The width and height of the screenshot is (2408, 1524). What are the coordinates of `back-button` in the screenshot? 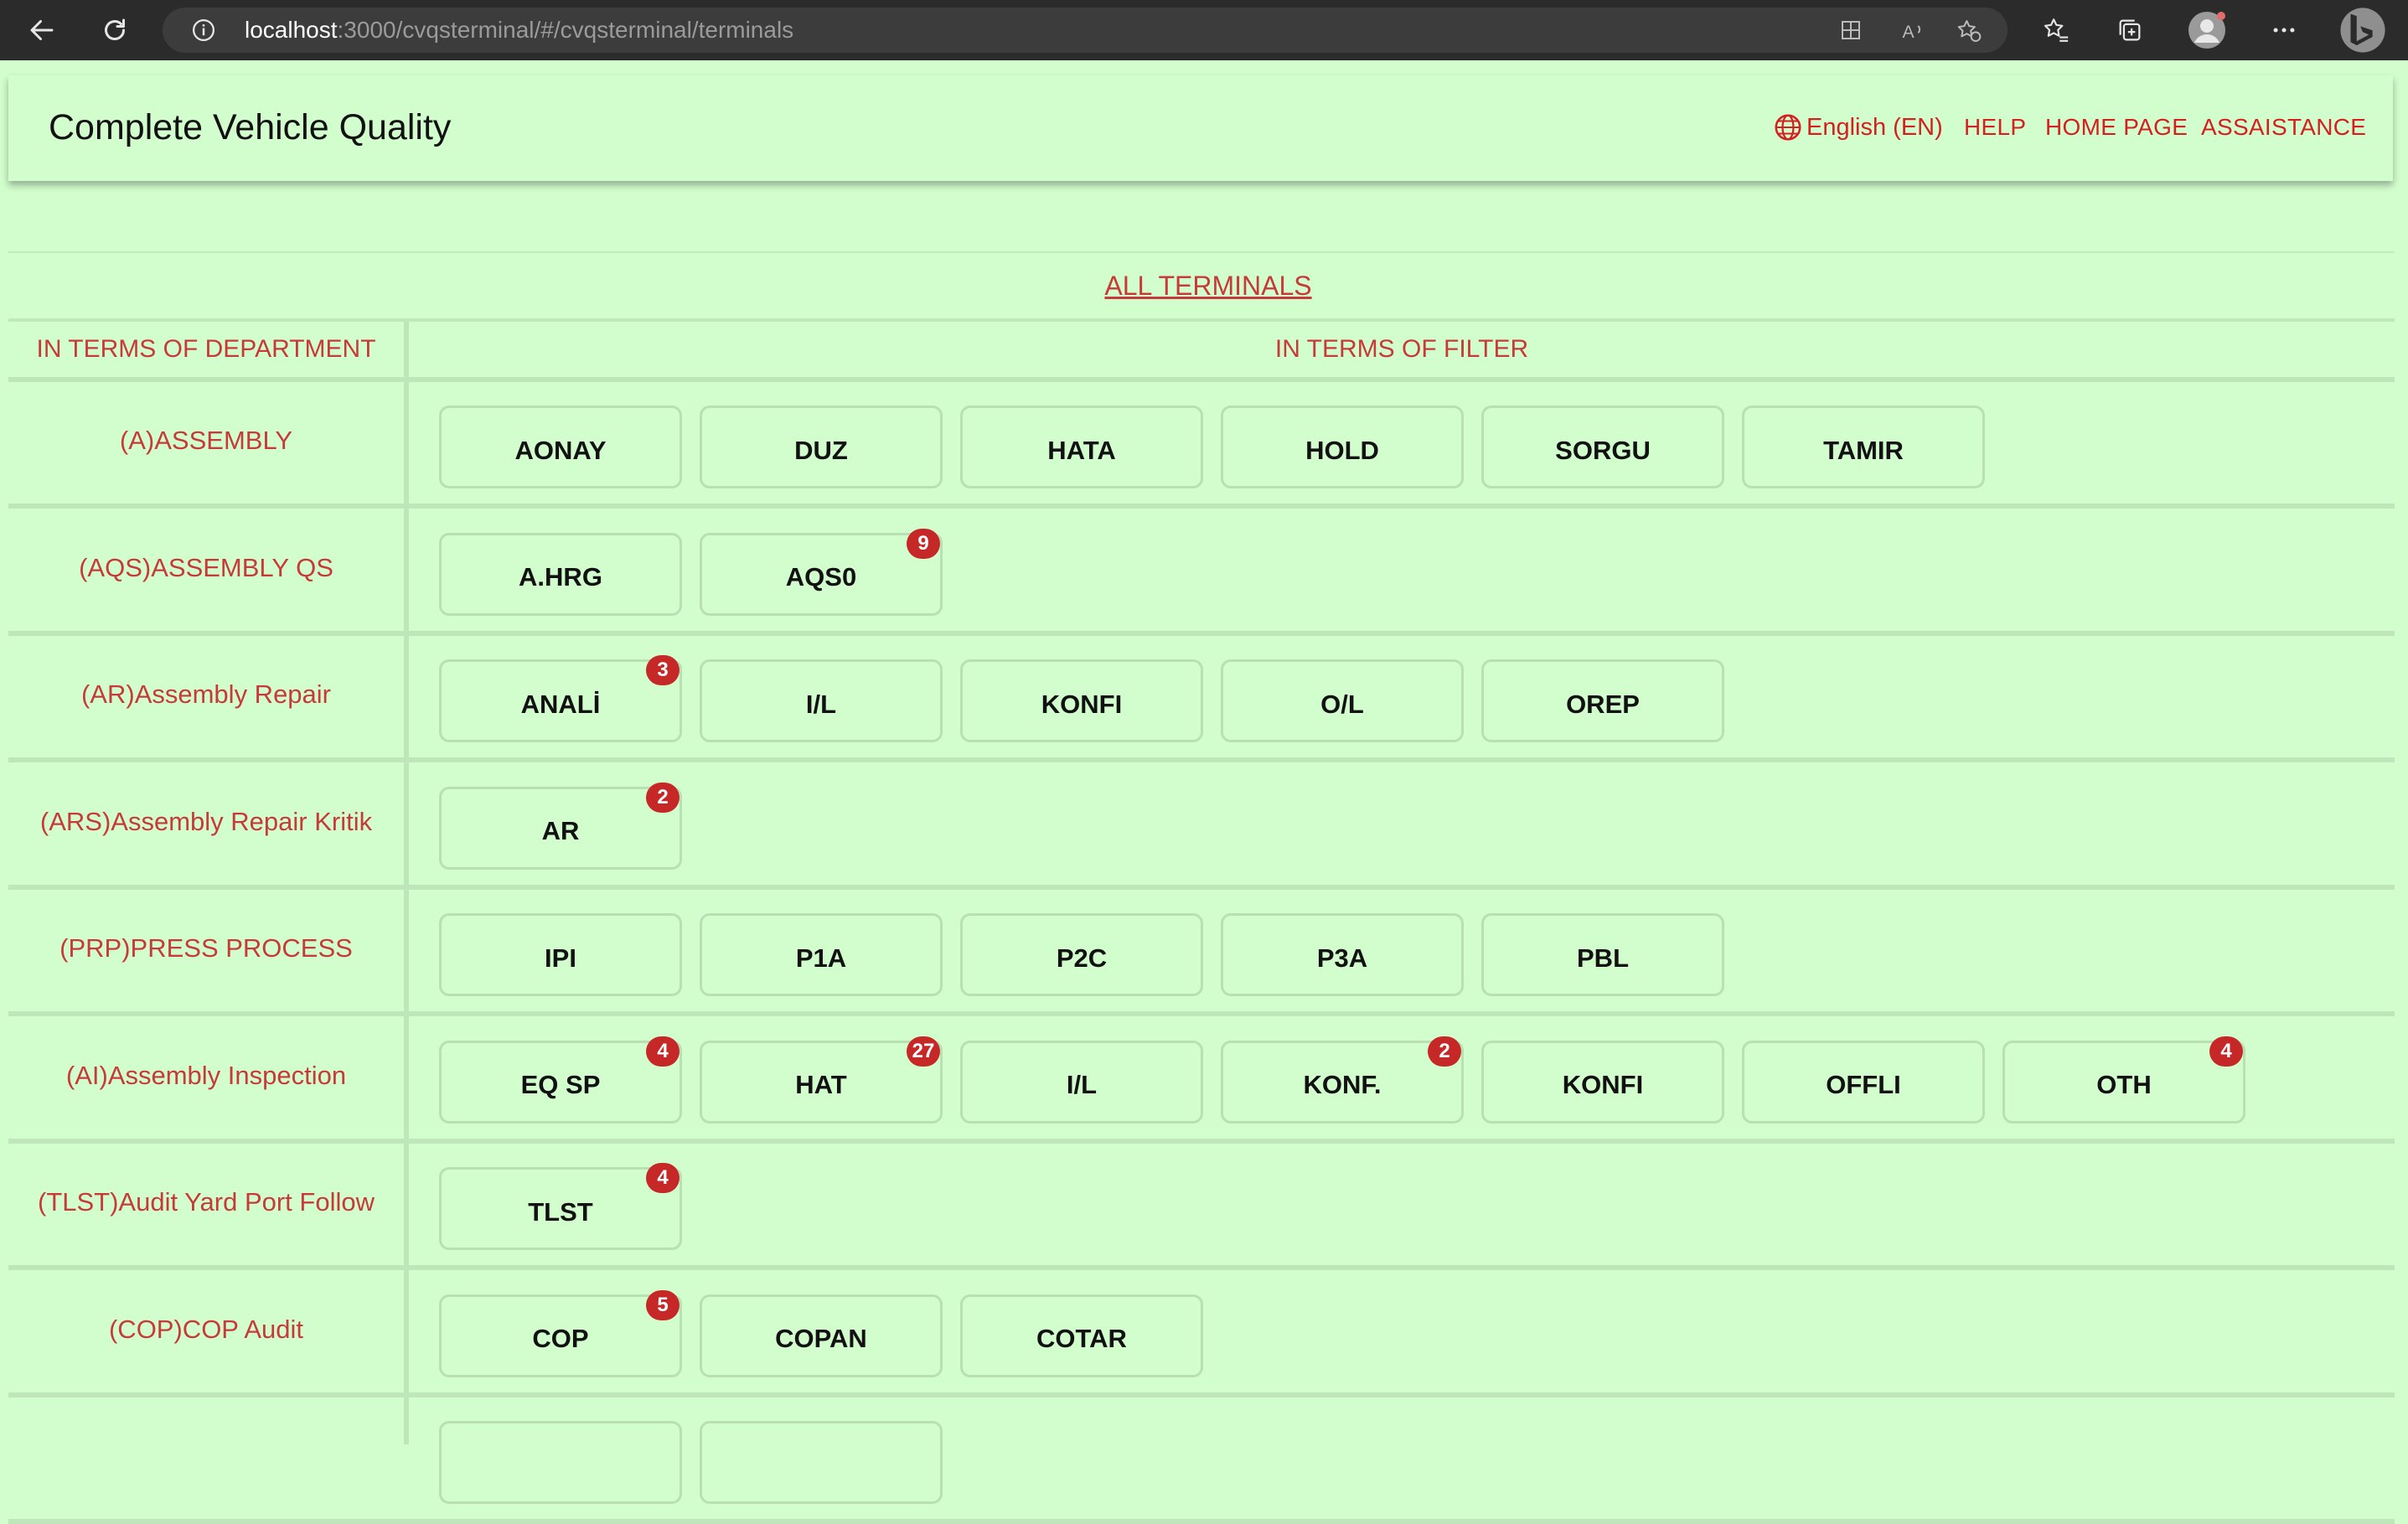 It's located at (42, 30).